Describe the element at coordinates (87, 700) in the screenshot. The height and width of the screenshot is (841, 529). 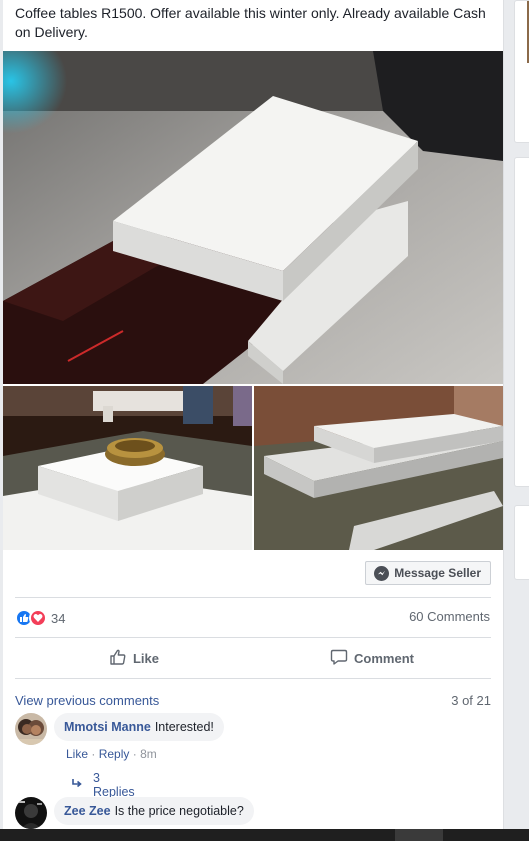
I see `view-previous-comments-link: View previous comments` at that location.